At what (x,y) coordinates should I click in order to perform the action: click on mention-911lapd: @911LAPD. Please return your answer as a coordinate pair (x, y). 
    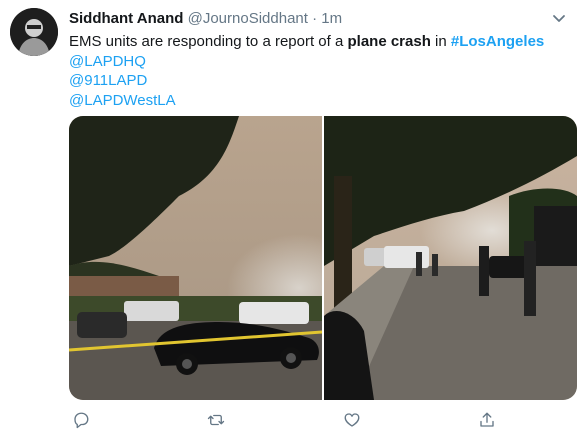
    Looking at the image, I should click on (319, 81).